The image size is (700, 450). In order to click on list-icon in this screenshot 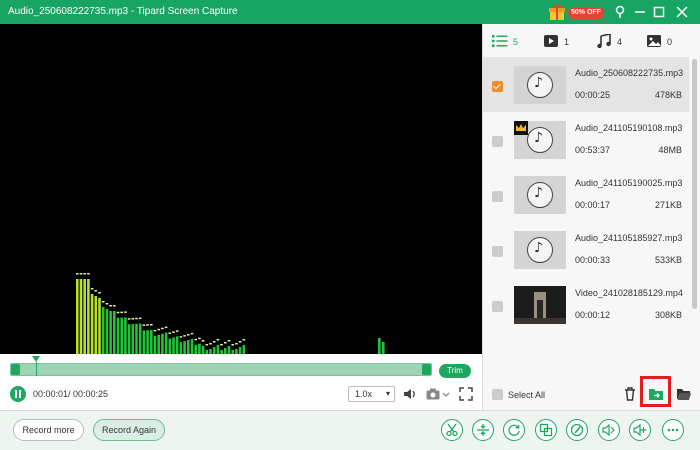, I will do `click(500, 41)`.